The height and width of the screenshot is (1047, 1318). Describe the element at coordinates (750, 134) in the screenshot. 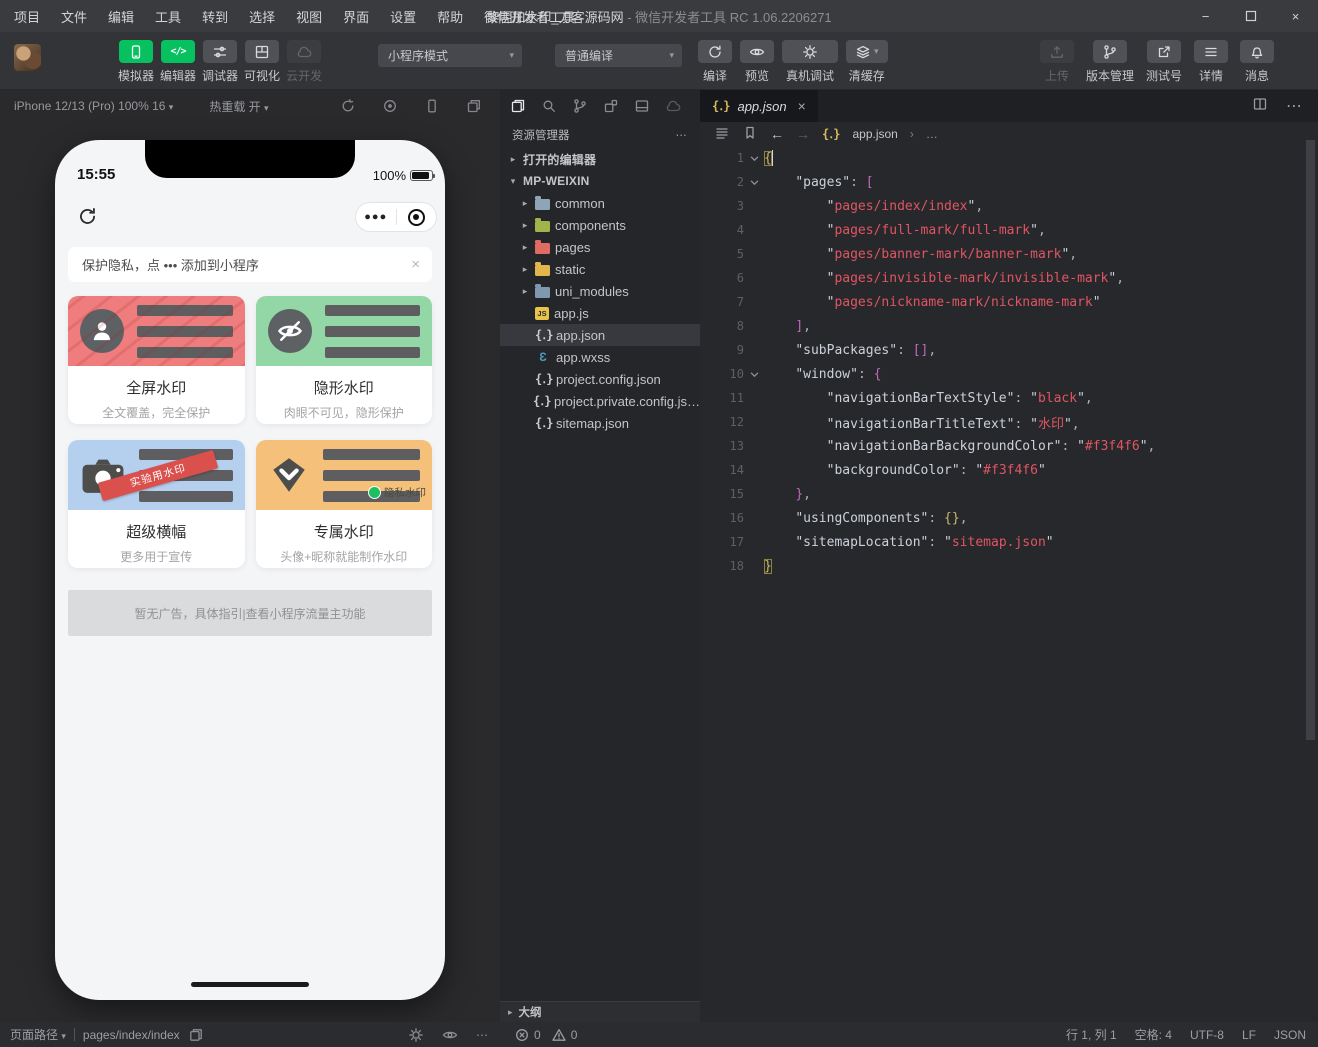

I see `bookmark-icon` at that location.